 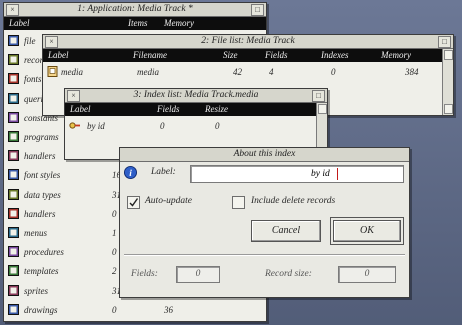 What do you see at coordinates (162, 126) in the screenshot?
I see `index-fields: 0` at bounding box center [162, 126].